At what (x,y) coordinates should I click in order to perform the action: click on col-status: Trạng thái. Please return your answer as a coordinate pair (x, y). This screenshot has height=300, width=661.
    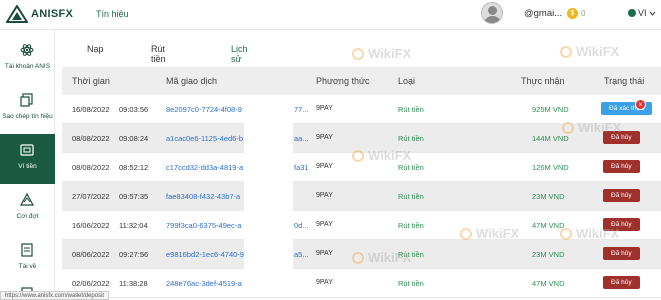
    Looking at the image, I should click on (624, 81).